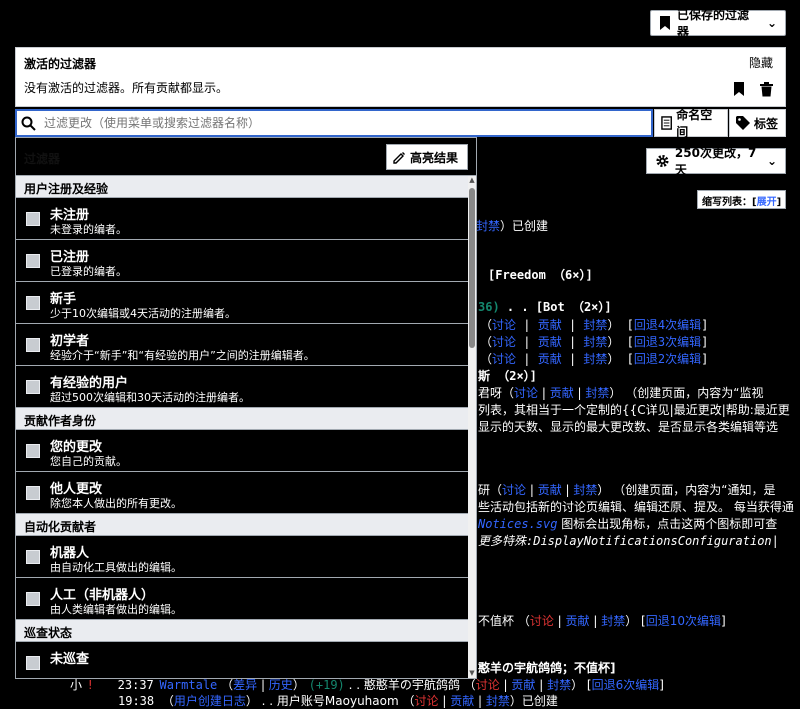 The width and height of the screenshot is (800, 709). Describe the element at coordinates (427, 157) in the screenshot. I see `highlight-results-button: 高亮结果` at that location.